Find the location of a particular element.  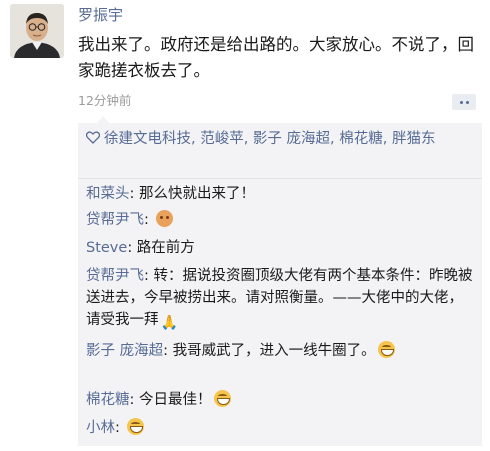

comment-text: : 那么快就出来了！ is located at coordinates (192, 194).